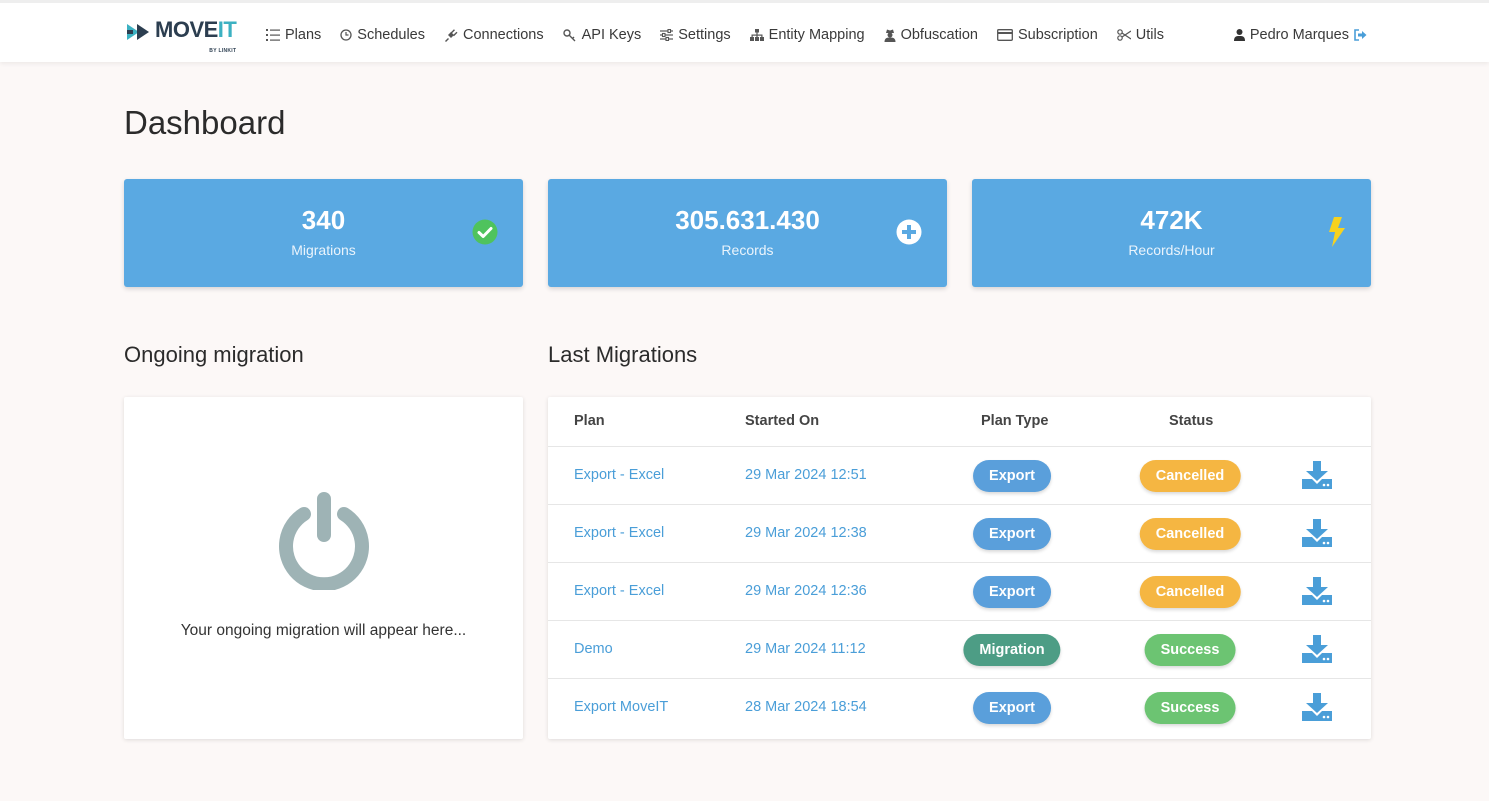  I want to click on started-on-link: 29 Mar 2024 11:12, so click(805, 649).